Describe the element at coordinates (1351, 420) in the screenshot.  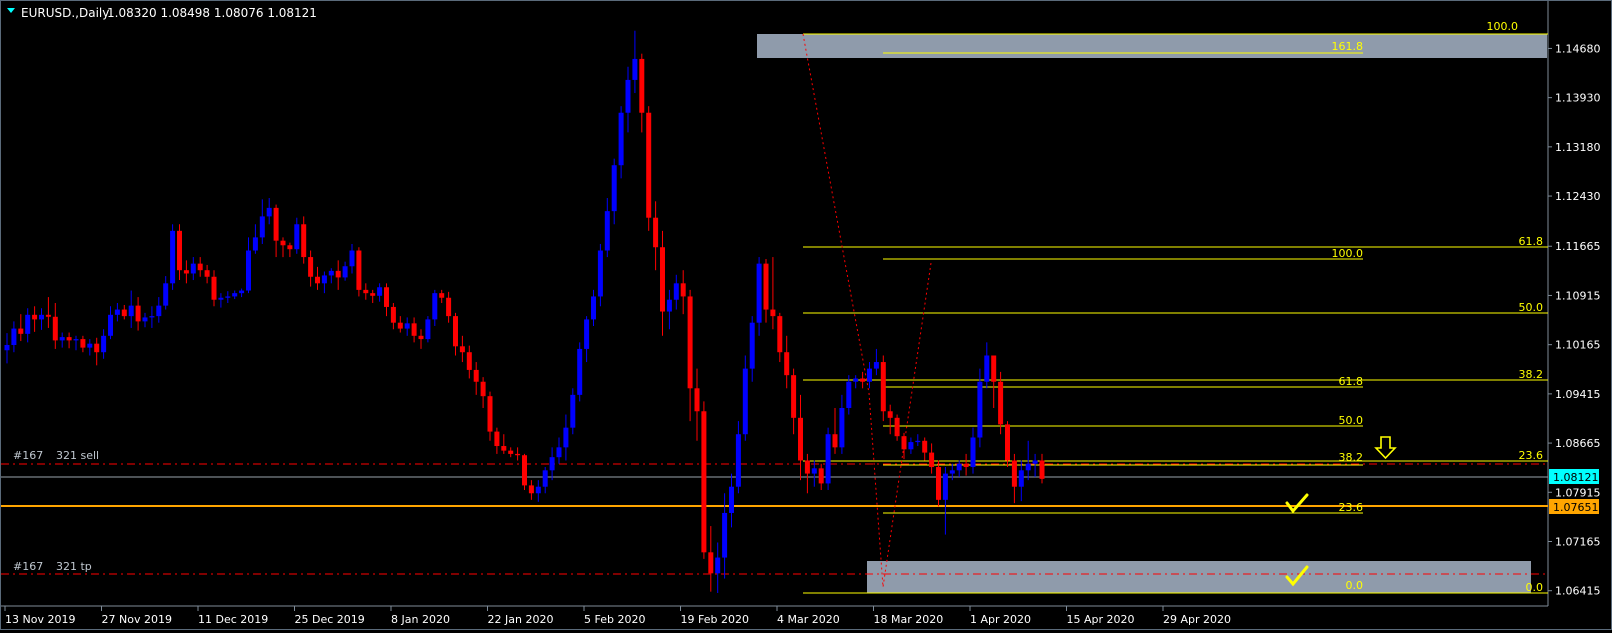
I see `fib-level-label: 50.0` at that location.